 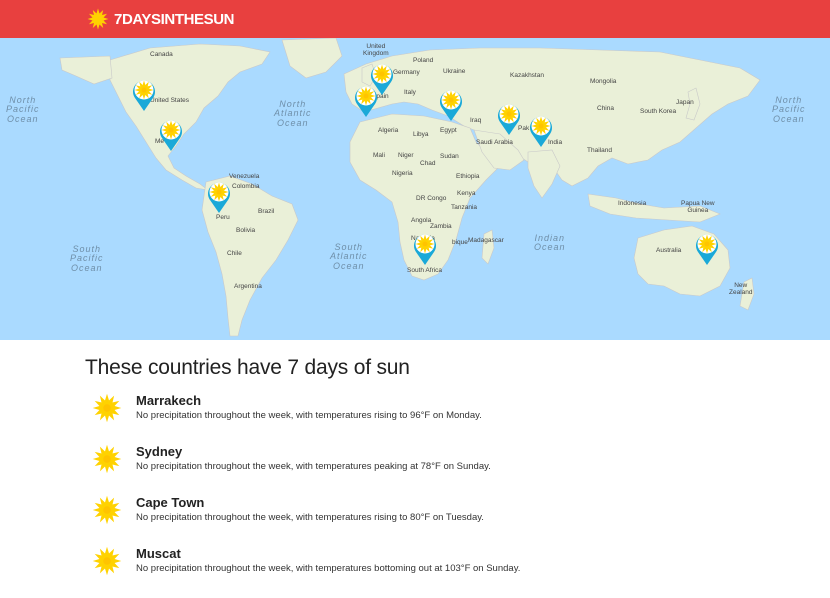 I want to click on map-label-algeria: Algeria, so click(x=388, y=130).